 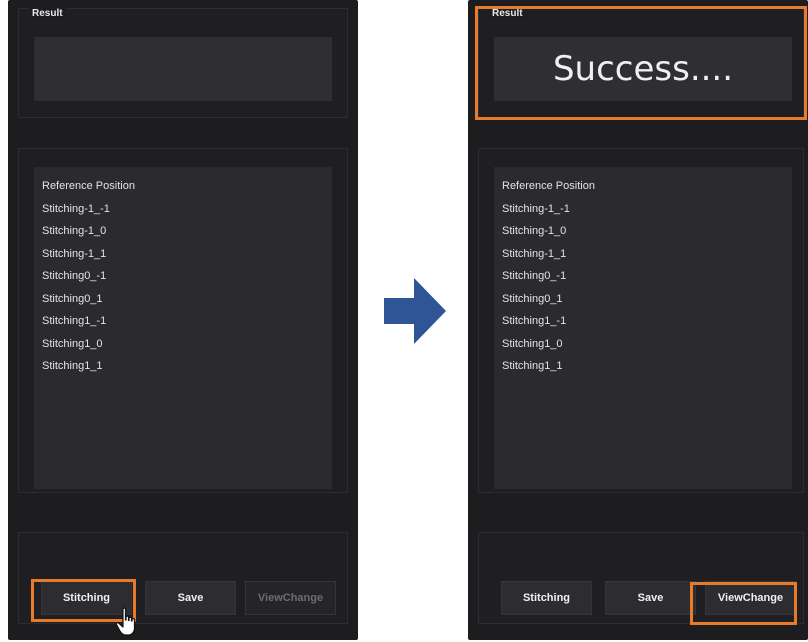 What do you see at coordinates (125, 621) in the screenshot?
I see `hand-cursor-icon` at bounding box center [125, 621].